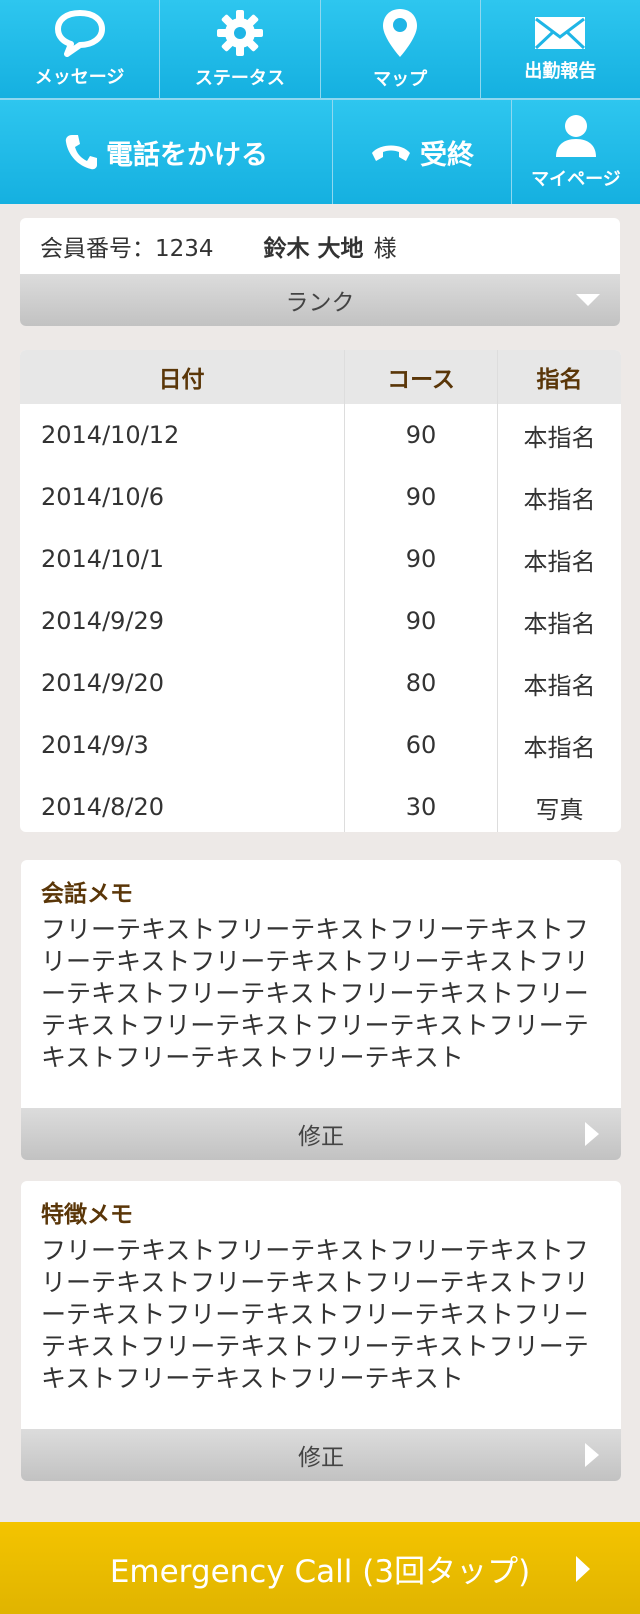  What do you see at coordinates (560, 71) in the screenshot?
I see `nav-report-label: 出勤報告` at bounding box center [560, 71].